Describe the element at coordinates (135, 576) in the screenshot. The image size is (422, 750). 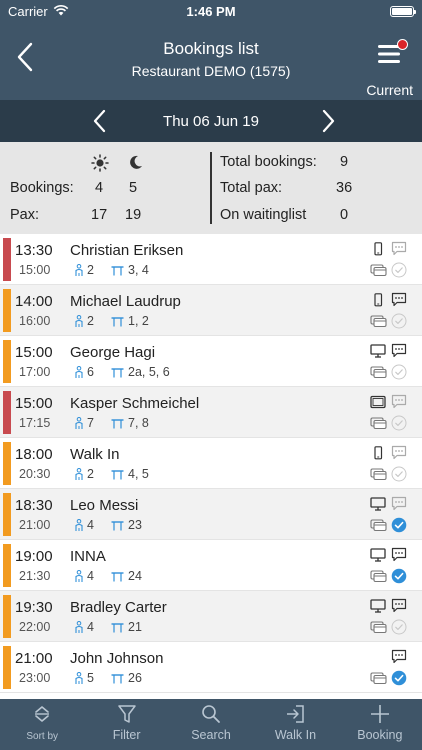
I see `table-value: 24` at that location.